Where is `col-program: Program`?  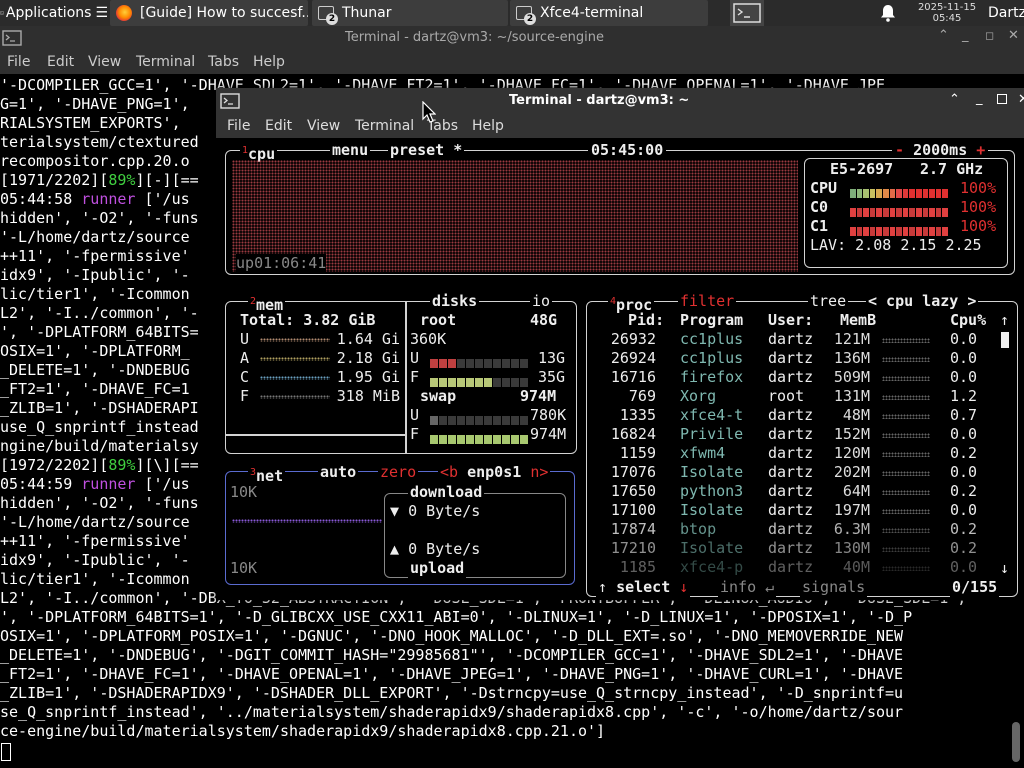 col-program: Program is located at coordinates (711, 320).